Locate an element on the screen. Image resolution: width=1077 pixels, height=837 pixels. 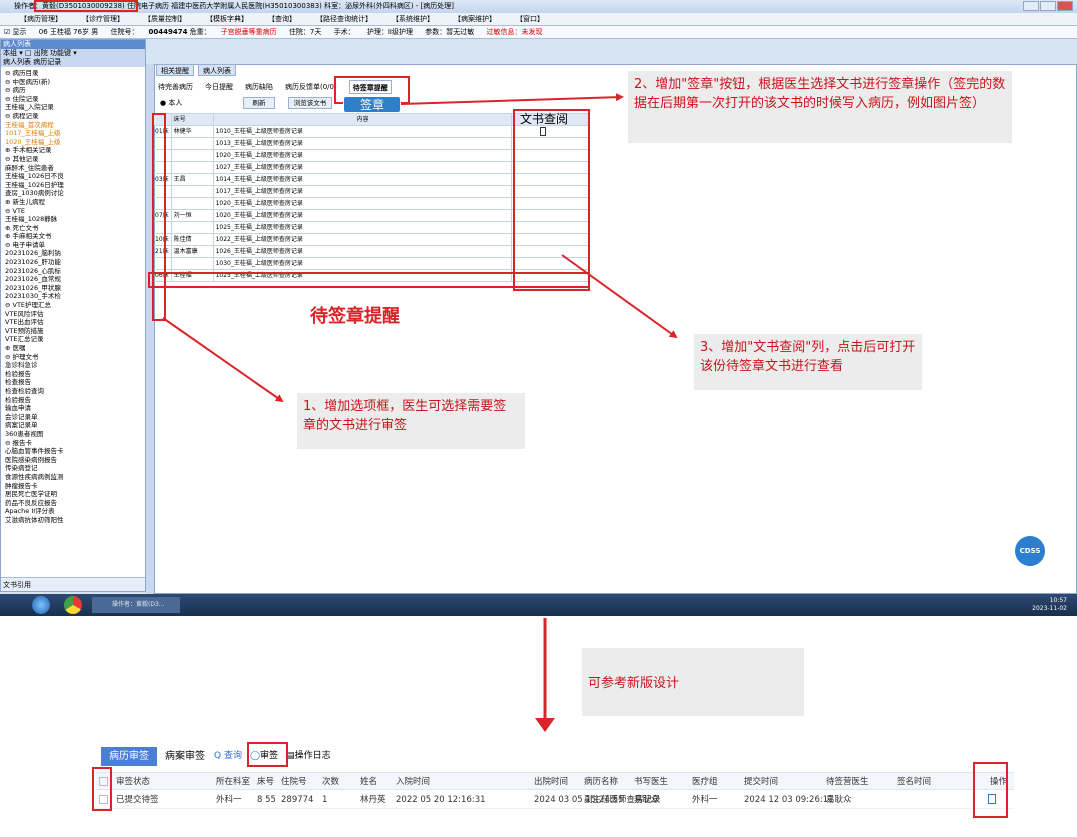
column-header: 姓名 is located at coordinates (369, 782).